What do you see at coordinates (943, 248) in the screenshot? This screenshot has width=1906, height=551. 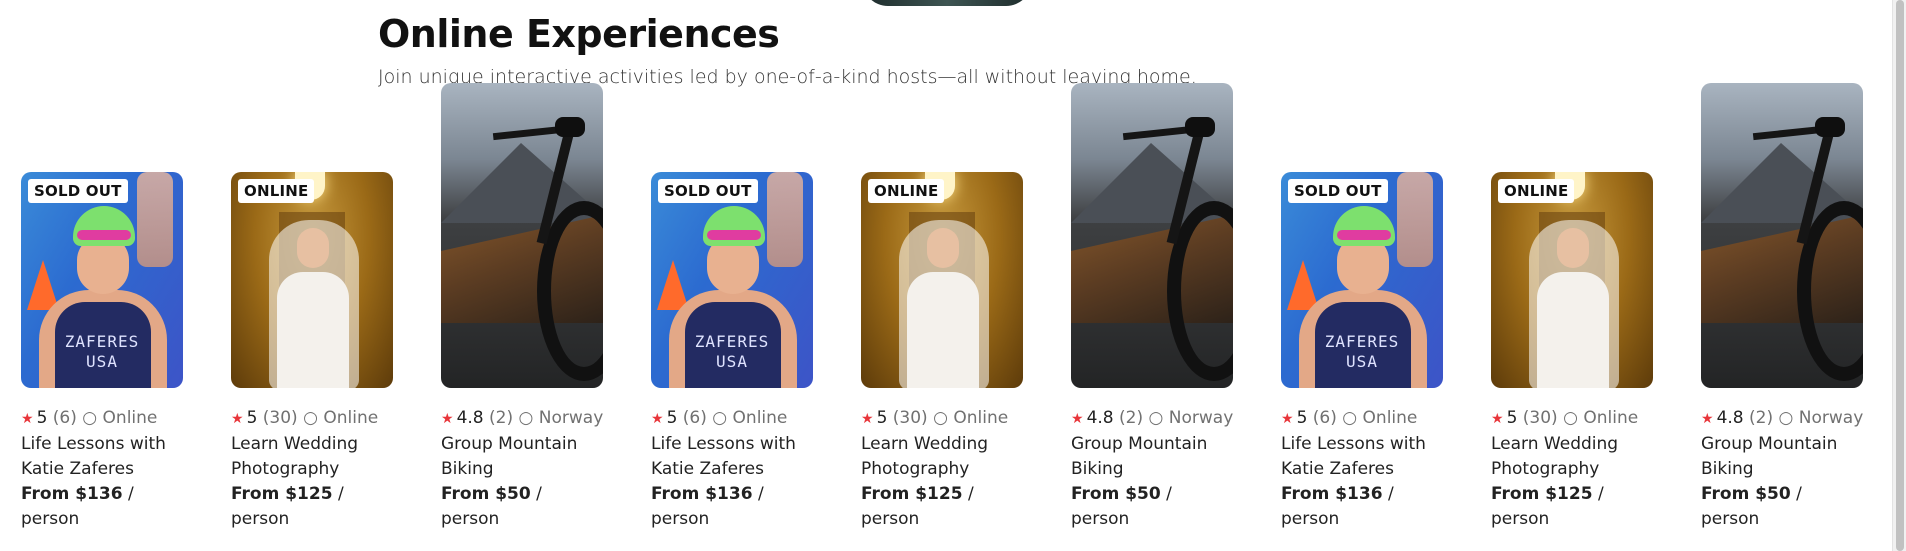 I see `bride-face` at bounding box center [943, 248].